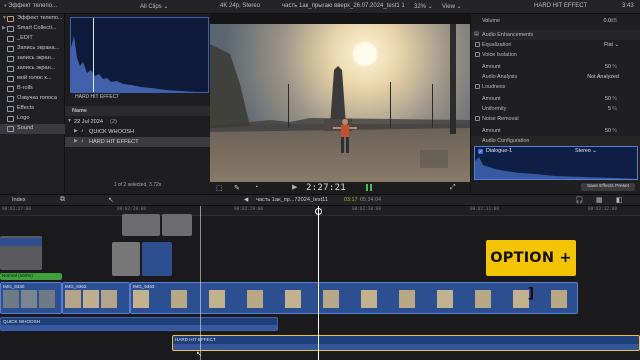 Image resolution: width=640 pixels, height=360 pixels. I want to click on equalization-row: Equalization Flat ⌄, so click(555, 45).